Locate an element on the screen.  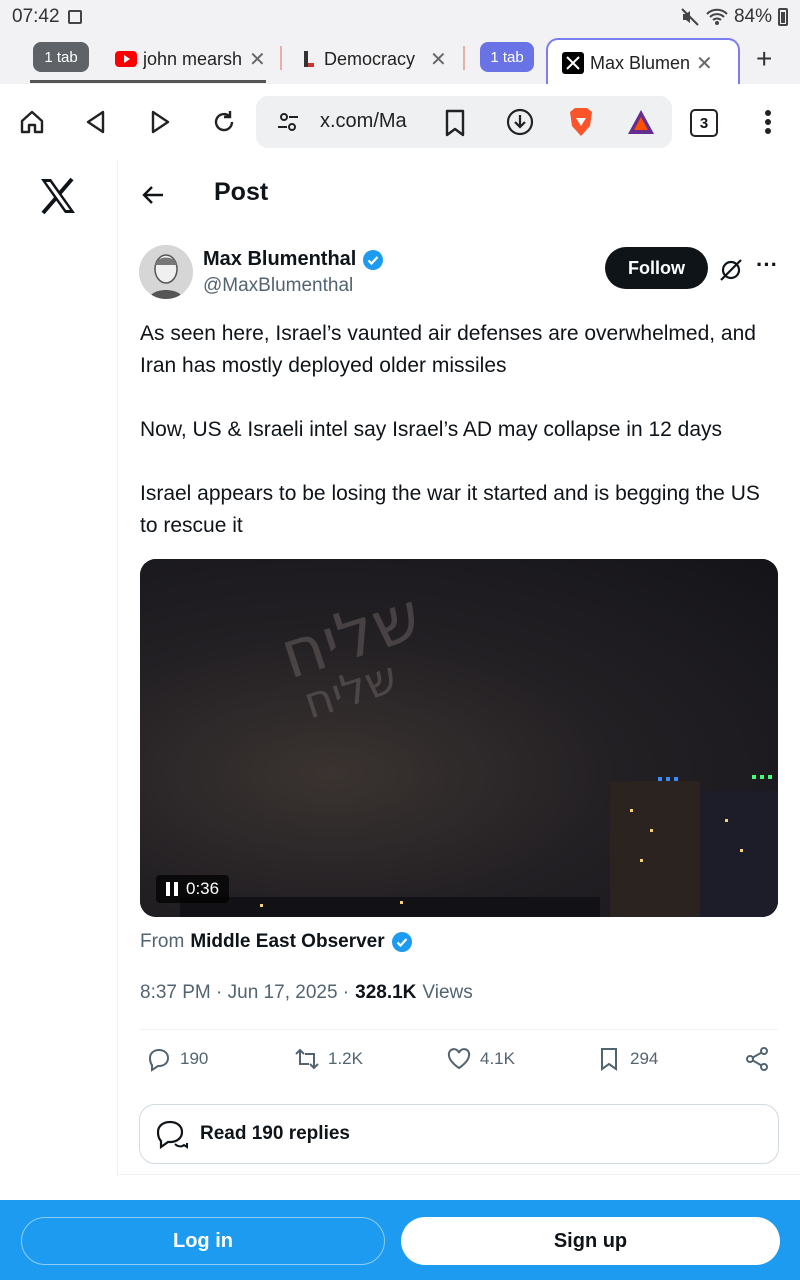
author-name-text: Max Blumenthal is located at coordinates (279, 259).